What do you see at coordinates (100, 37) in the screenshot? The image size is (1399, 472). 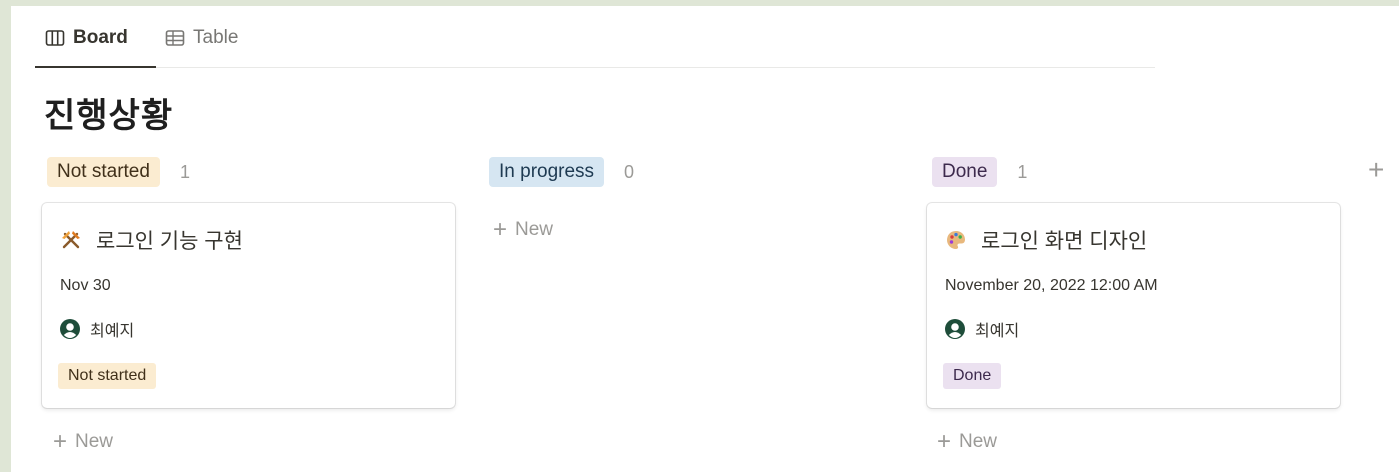 I see `tab-board-label: Board` at bounding box center [100, 37].